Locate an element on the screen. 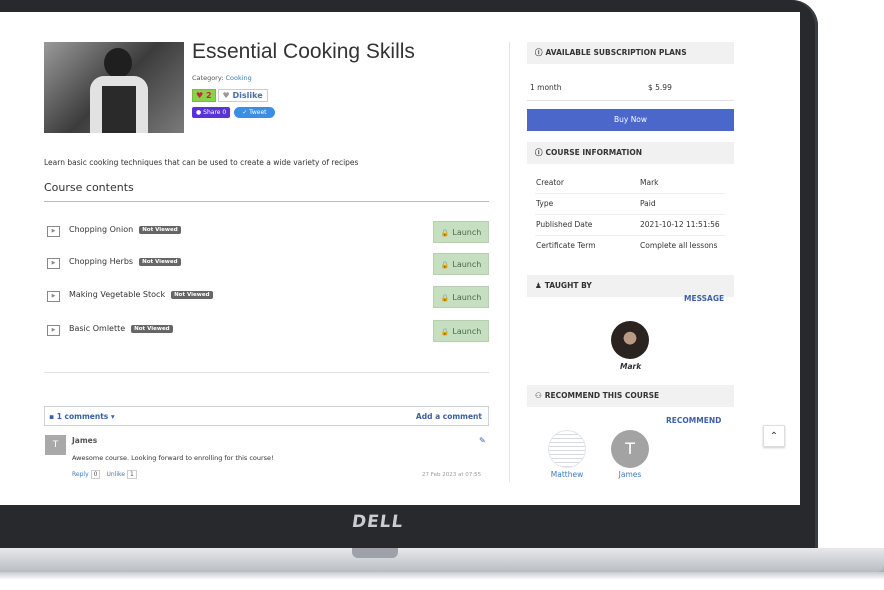  reply-link: Reply is located at coordinates (80, 474).